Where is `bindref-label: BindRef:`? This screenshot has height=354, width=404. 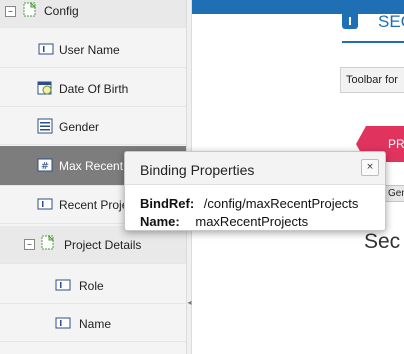 bindref-label: BindRef: is located at coordinates (167, 203).